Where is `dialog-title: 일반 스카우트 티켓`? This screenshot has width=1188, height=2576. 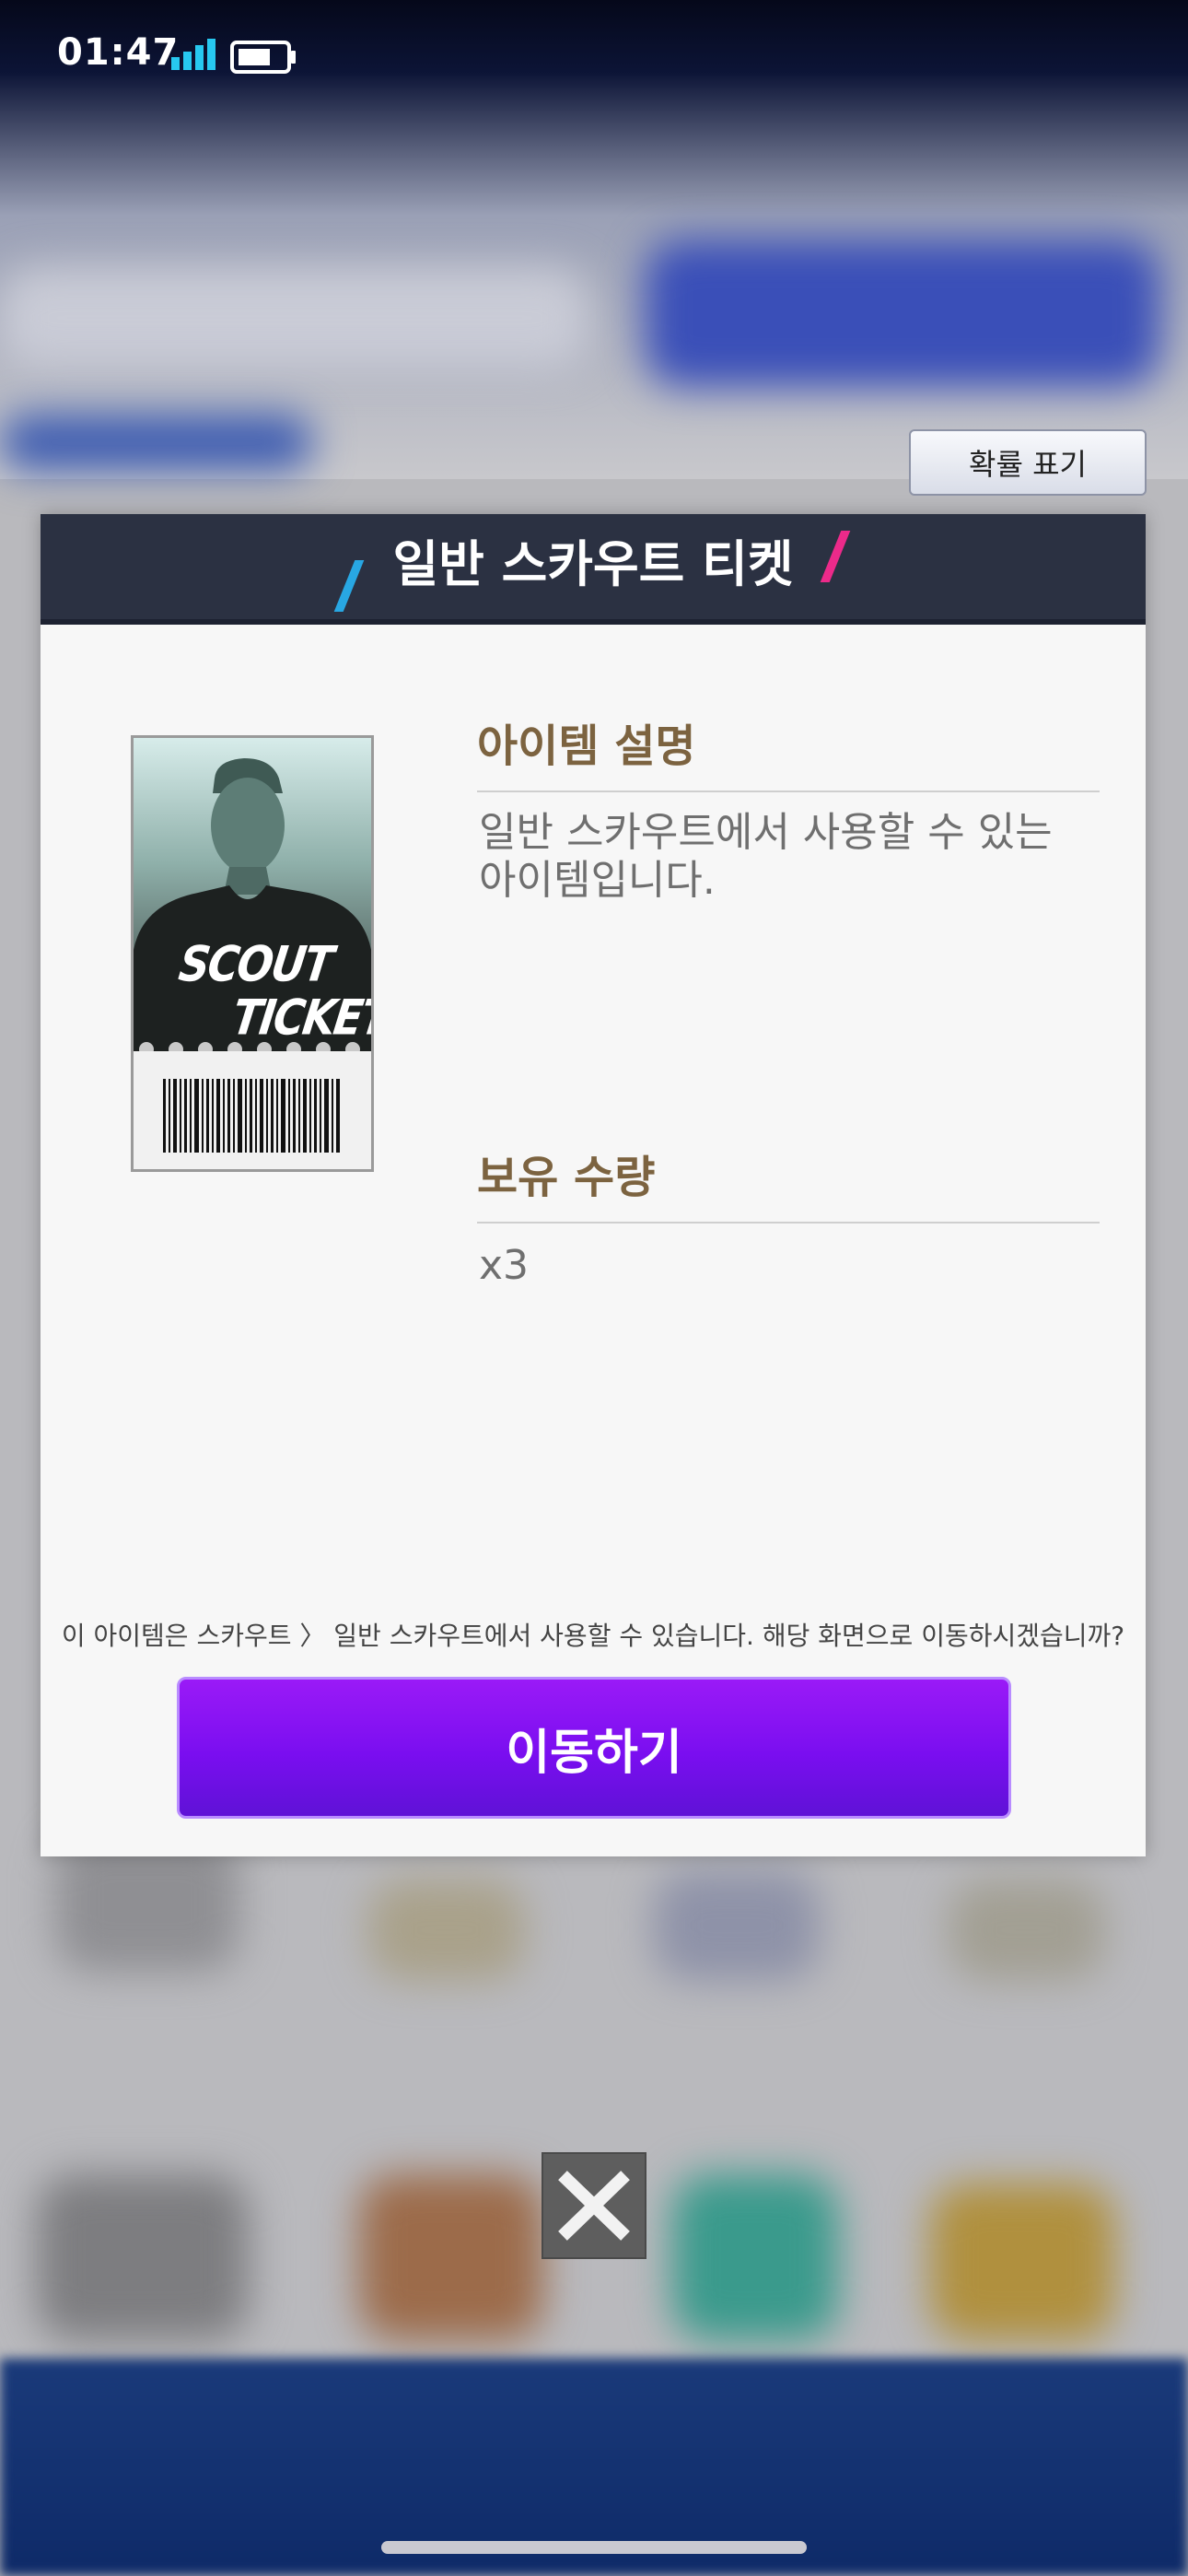 dialog-title: 일반 스카우트 티켓 is located at coordinates (593, 564).